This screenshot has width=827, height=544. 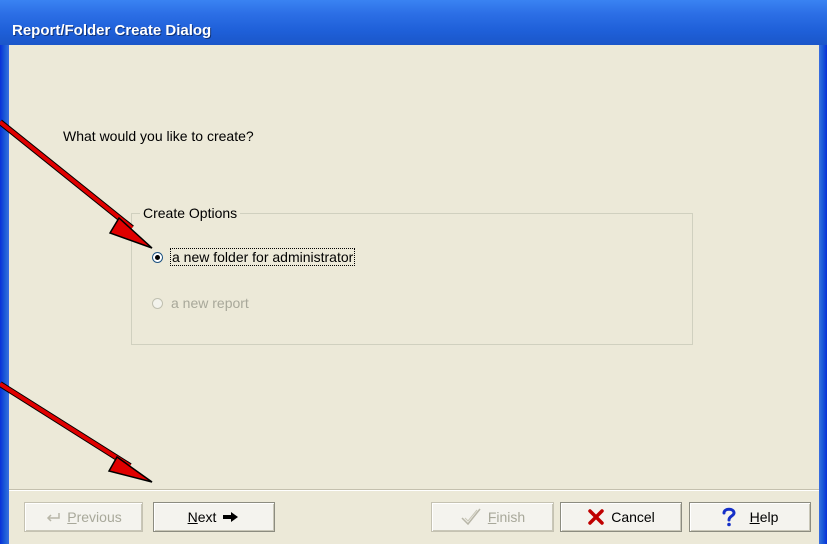 I want to click on option-new-report: a new report, so click(x=200, y=303).